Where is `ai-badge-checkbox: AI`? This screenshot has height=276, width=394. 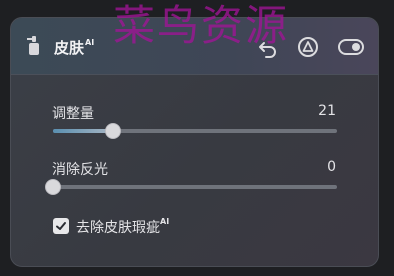 ai-badge-checkbox: AI is located at coordinates (165, 222).